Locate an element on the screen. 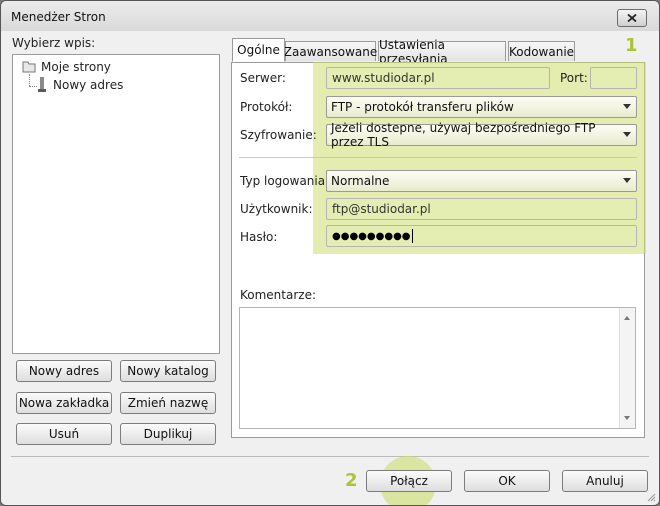 The image size is (660, 506). close-icon is located at coordinates (632, 18).